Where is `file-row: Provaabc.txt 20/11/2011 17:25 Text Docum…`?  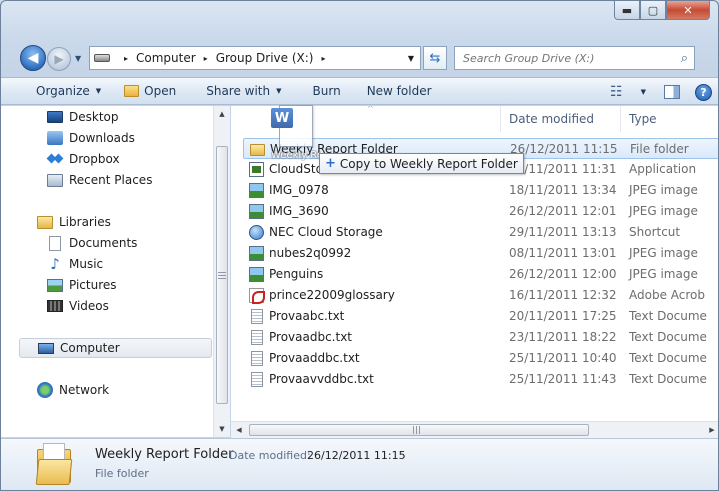
file-row: Provaabc.txt 20/11/2011 17:25 Text Docum… is located at coordinates (480, 316).